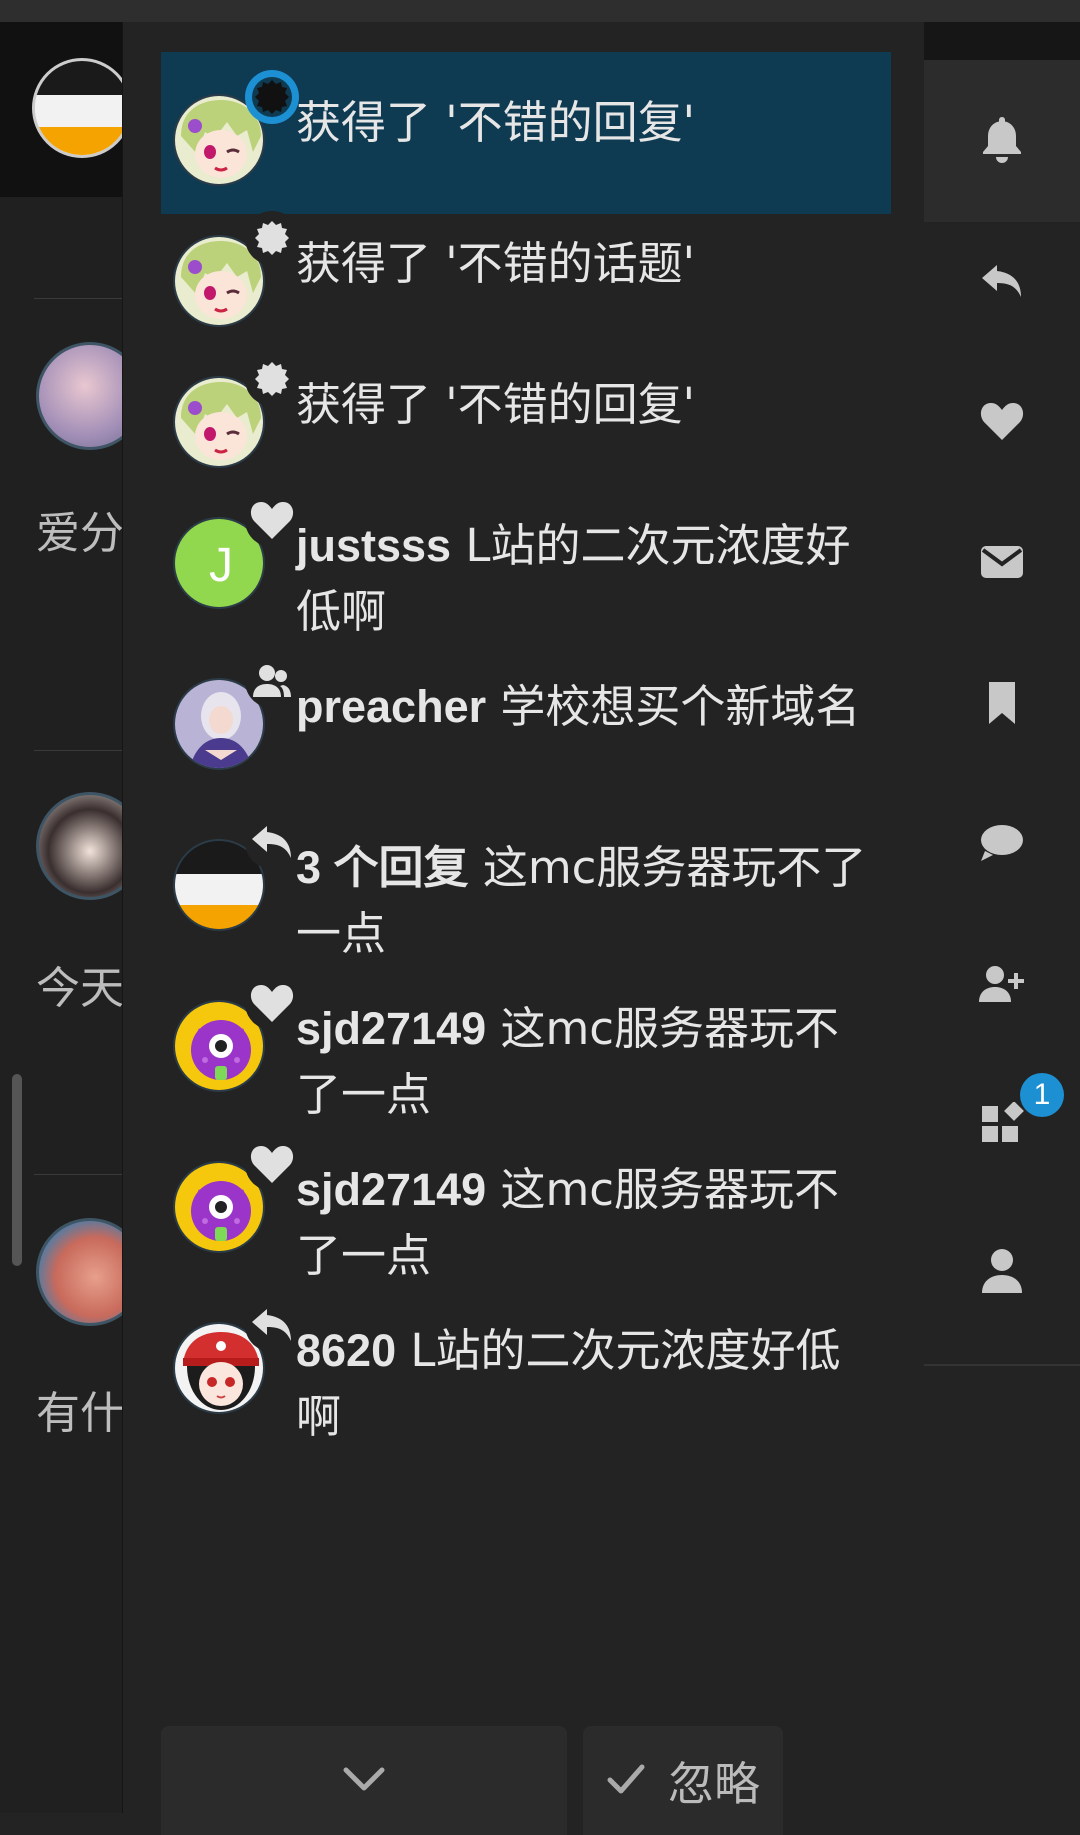 This screenshot has width=1080, height=1835. I want to click on rail-user-tab, so click(1002, 1273).